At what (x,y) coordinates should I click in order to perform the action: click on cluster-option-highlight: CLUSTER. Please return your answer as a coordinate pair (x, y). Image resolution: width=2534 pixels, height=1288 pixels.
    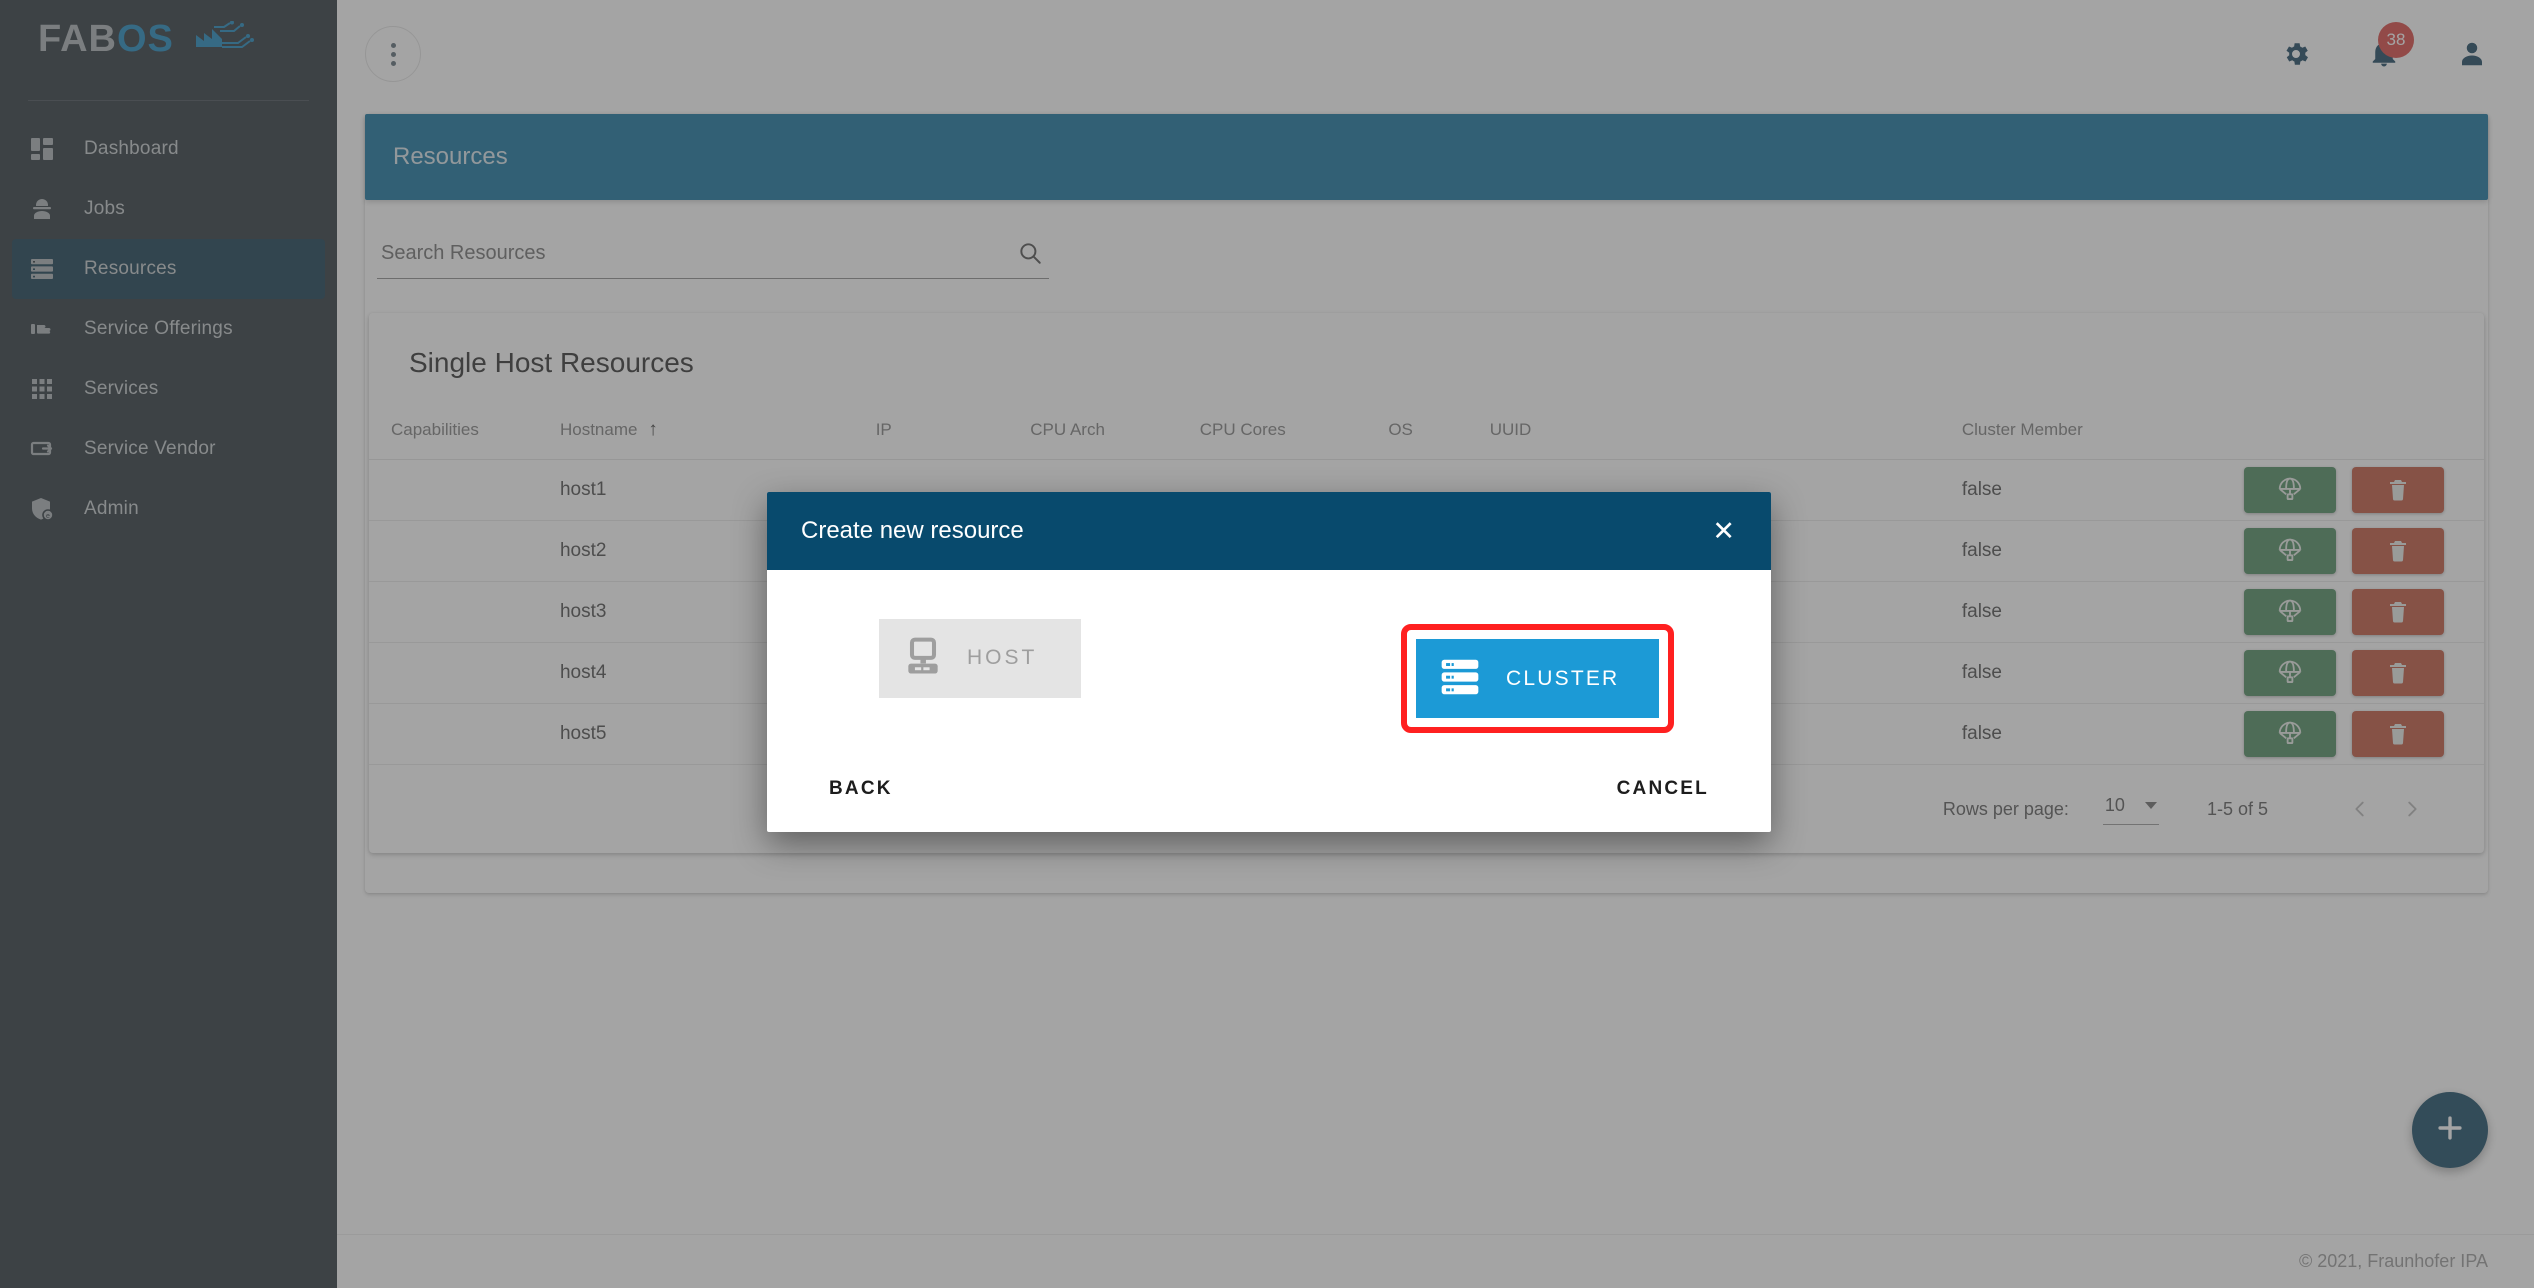
    Looking at the image, I should click on (1538, 678).